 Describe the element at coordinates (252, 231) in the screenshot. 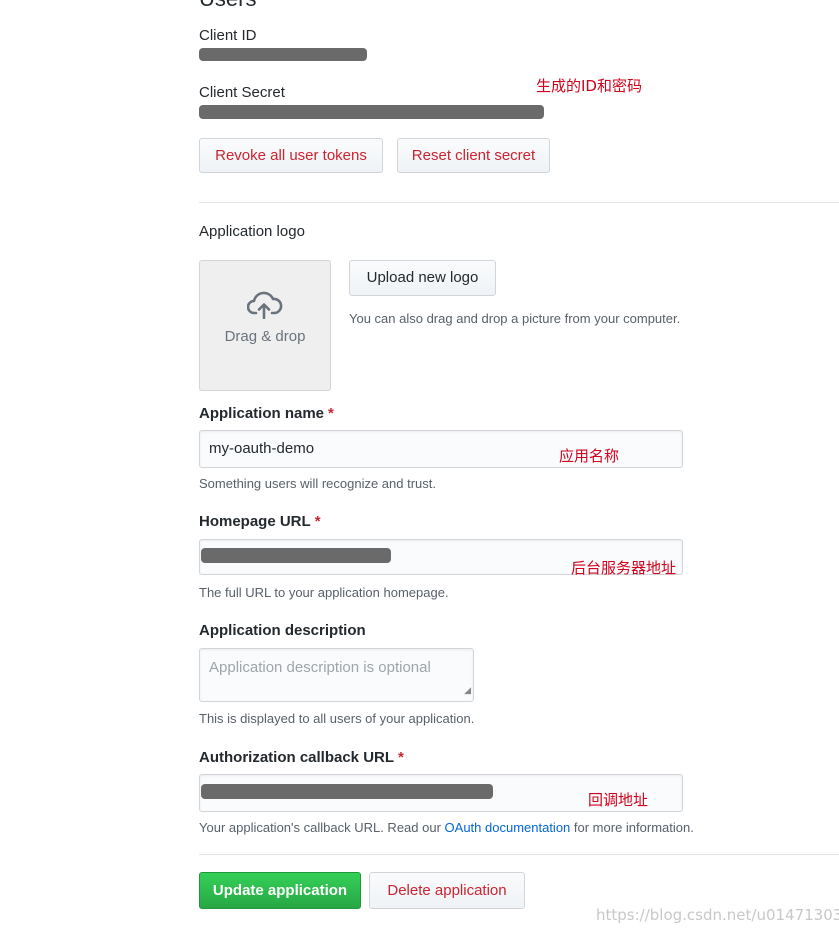

I see `app-logo-label: Application logo` at that location.